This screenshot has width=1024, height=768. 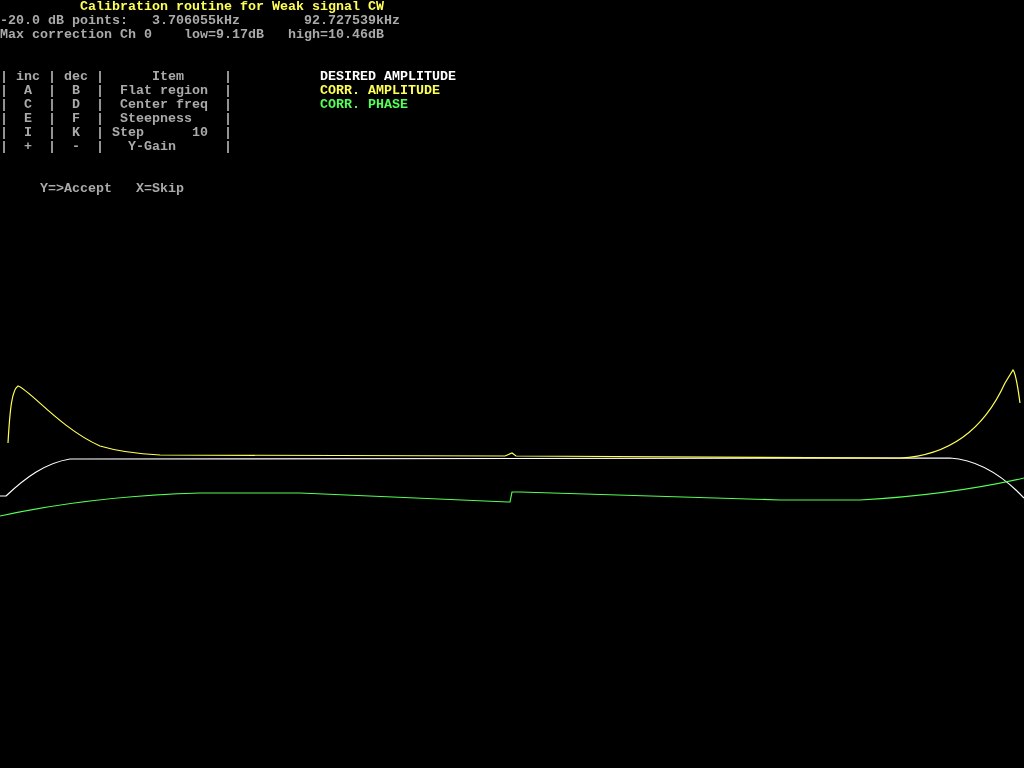 I want to click on points-label: -20.0 dB points:, so click(x=64, y=21).